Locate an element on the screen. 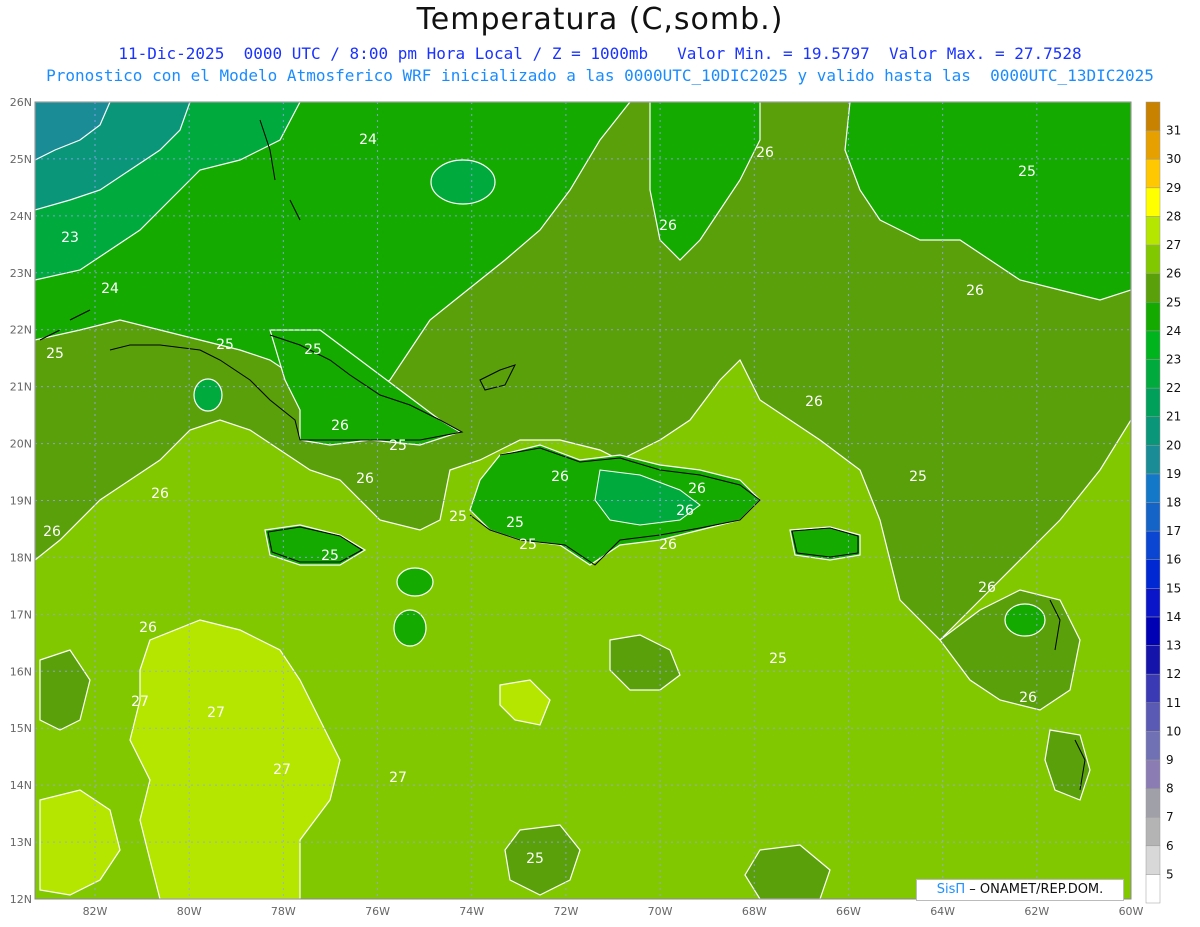  colorbar-label: 29 is located at coordinates (1173, 188).